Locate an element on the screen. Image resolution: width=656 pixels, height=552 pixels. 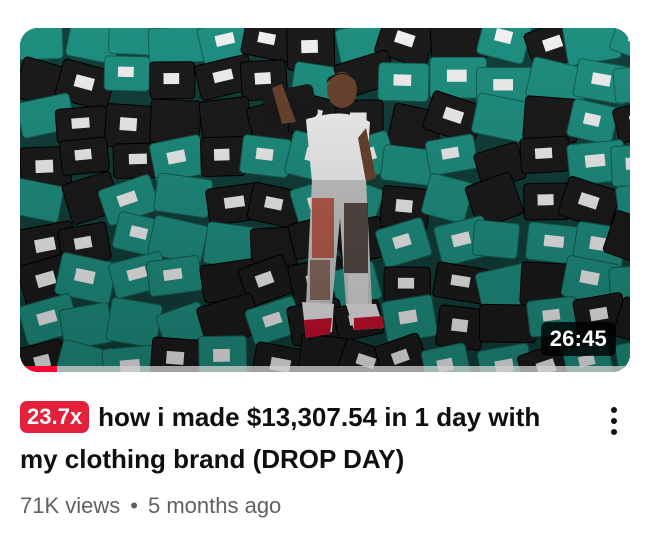
duration-badge: 26:45 is located at coordinates (578, 339).